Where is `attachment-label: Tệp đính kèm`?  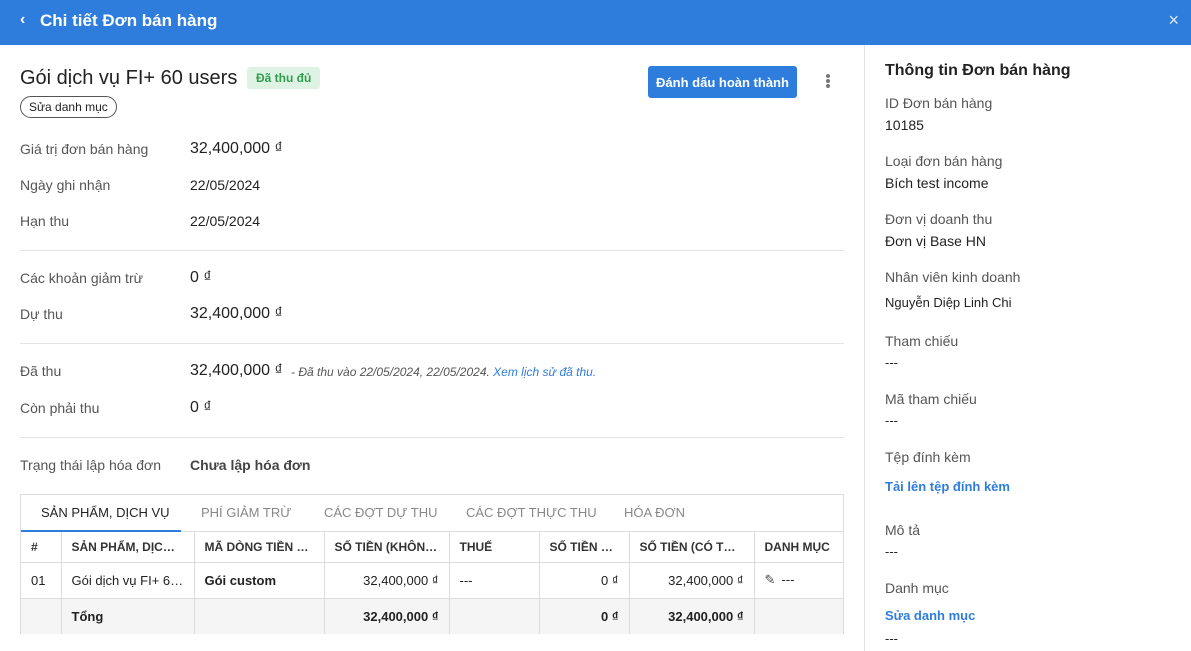
attachment-label: Tệp đính kèm is located at coordinates (928, 457).